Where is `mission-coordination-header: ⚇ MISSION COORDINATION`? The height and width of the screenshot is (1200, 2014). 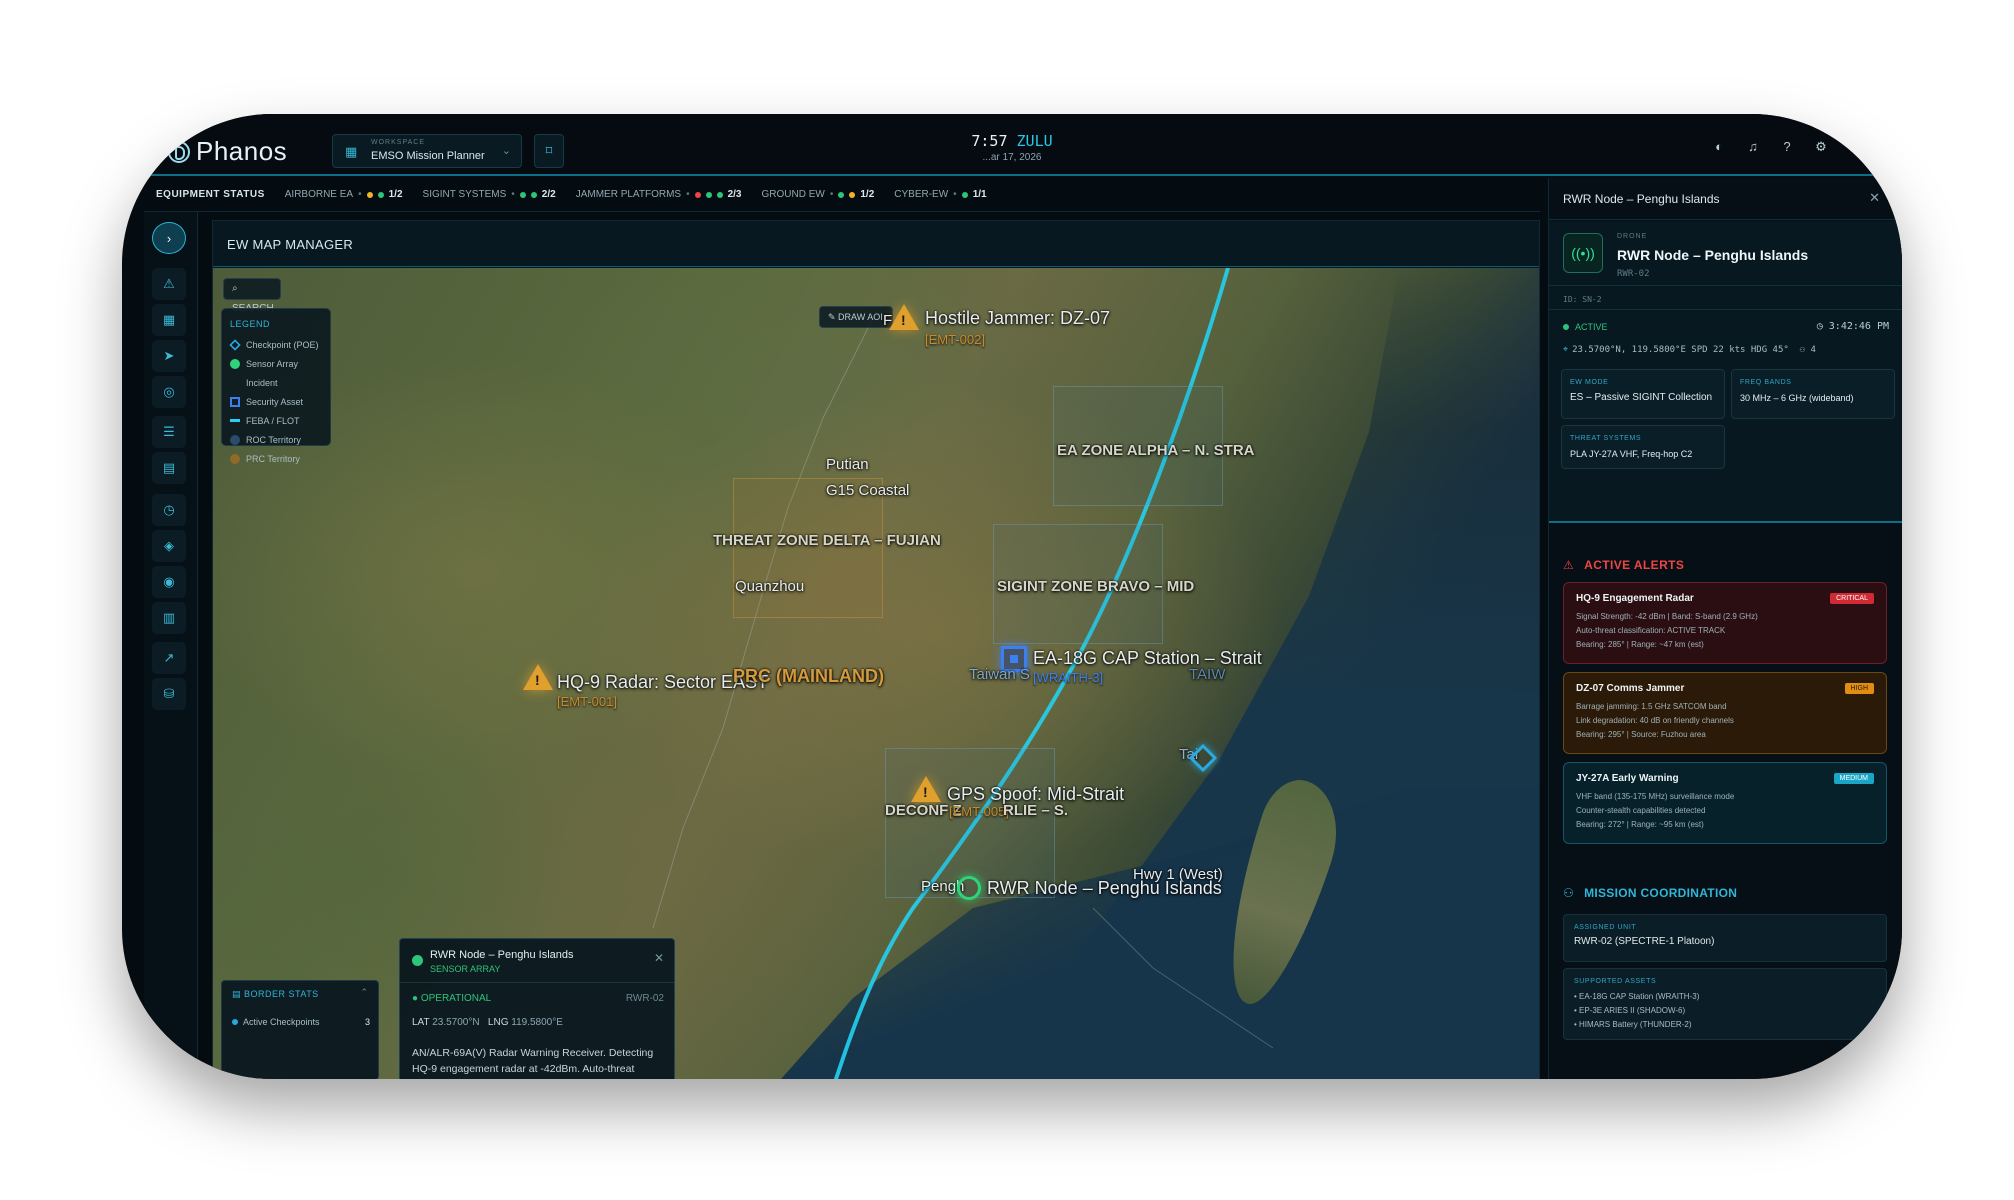 mission-coordination-header: ⚇ MISSION COORDINATION is located at coordinates (1650, 893).